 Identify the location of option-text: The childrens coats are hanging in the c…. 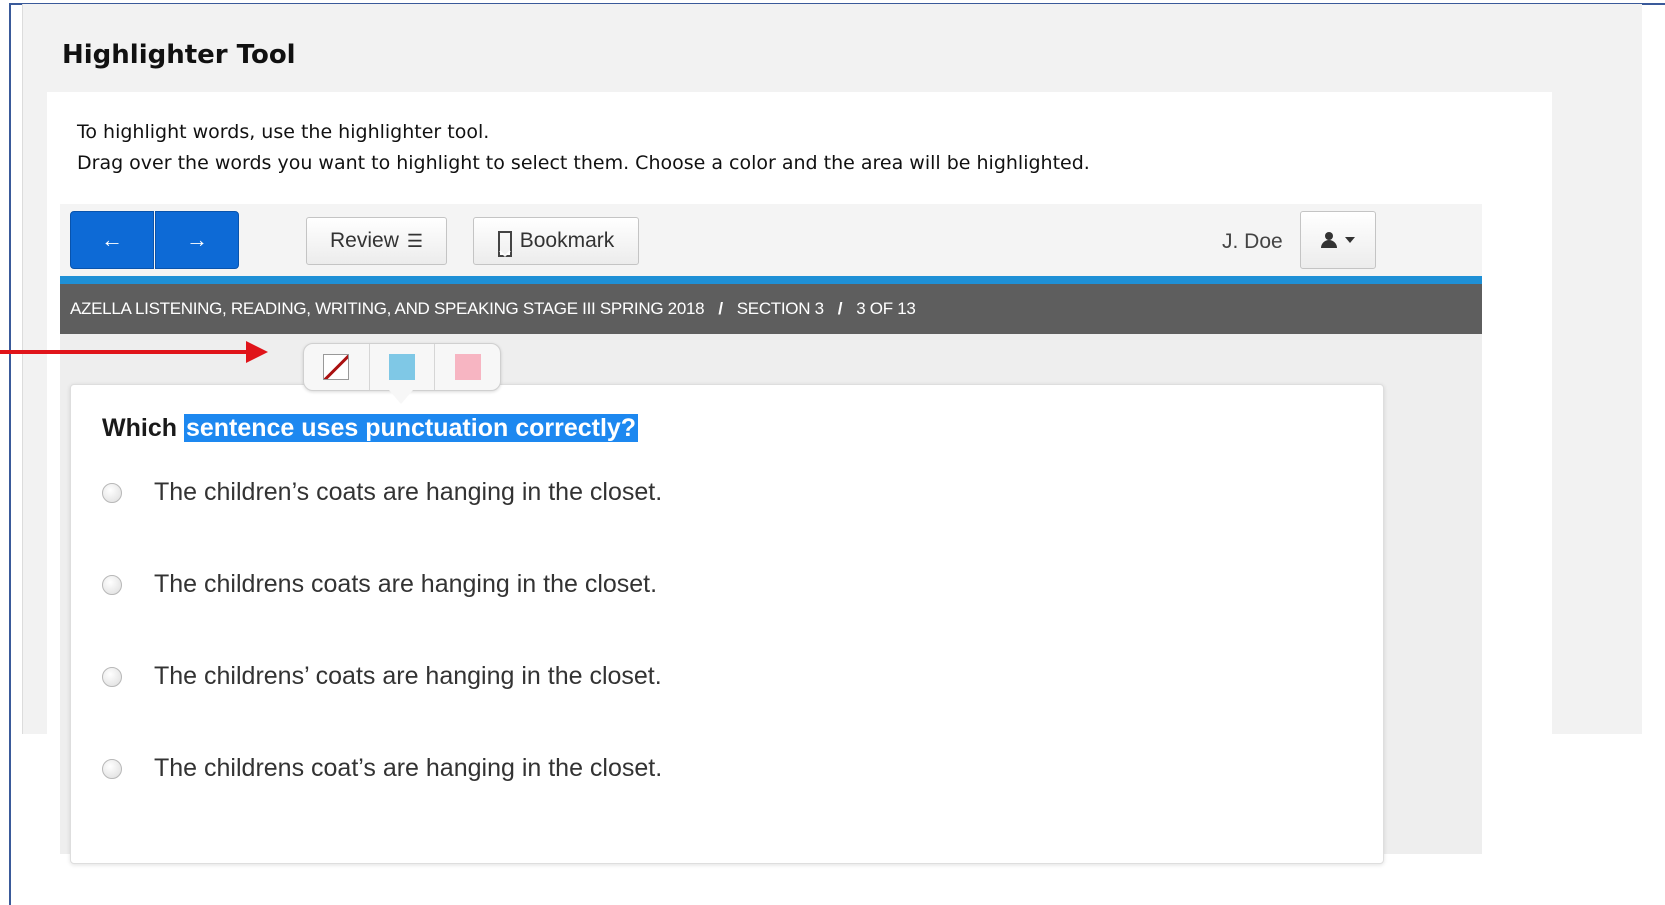
(406, 584).